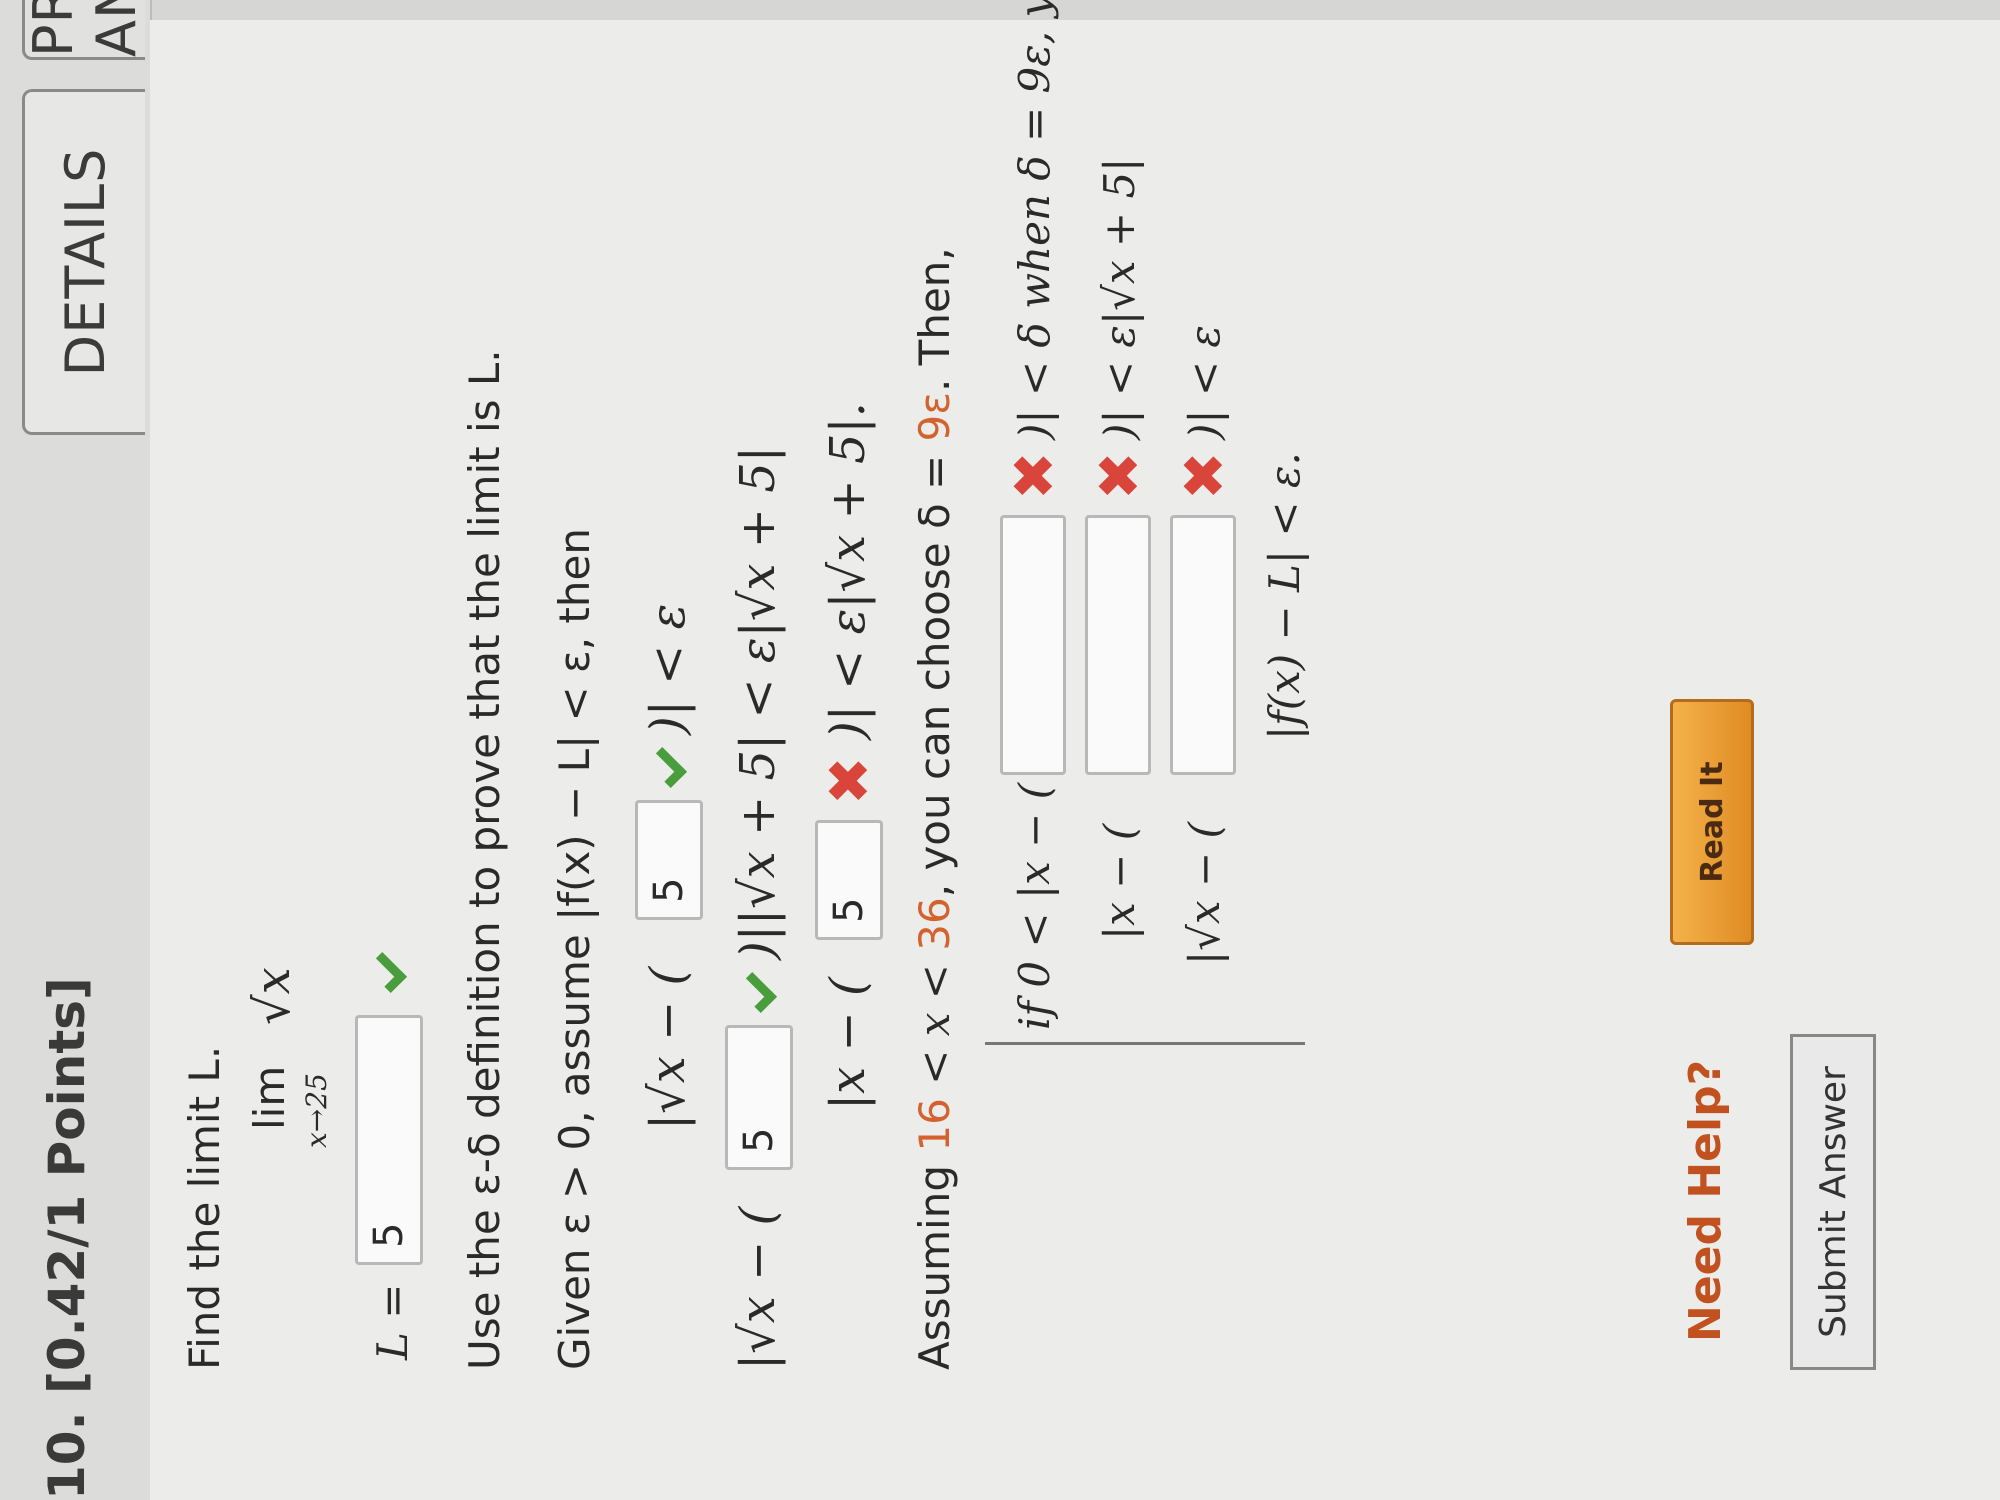 The image size is (2000, 1500). What do you see at coordinates (389, 1235) in the screenshot?
I see `L-answer-value: 5` at bounding box center [389, 1235].